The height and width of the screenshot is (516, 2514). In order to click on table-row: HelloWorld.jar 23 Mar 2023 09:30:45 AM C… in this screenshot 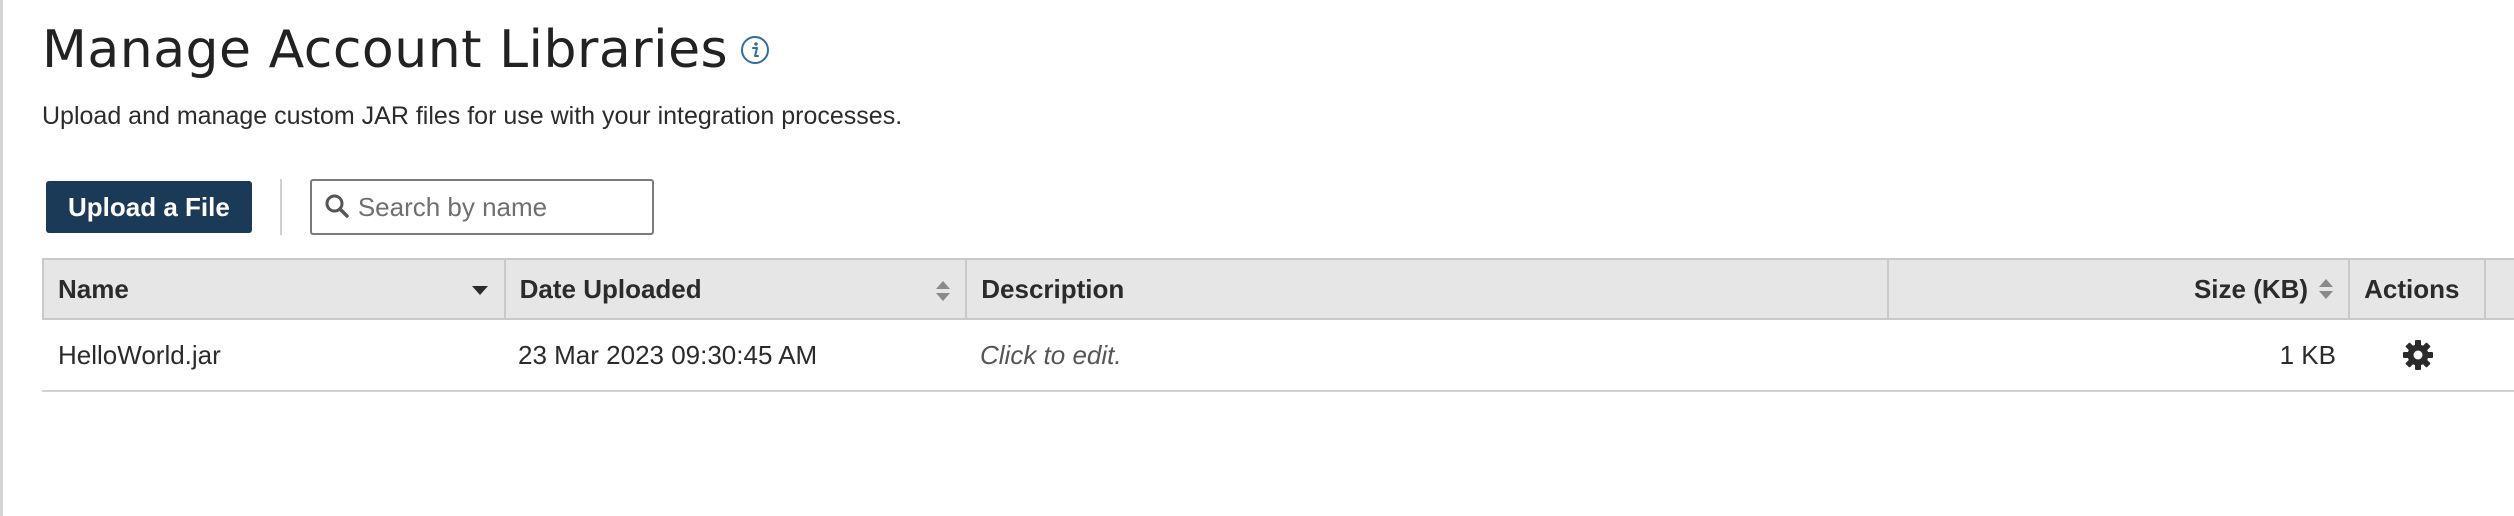, I will do `click(1278, 356)`.